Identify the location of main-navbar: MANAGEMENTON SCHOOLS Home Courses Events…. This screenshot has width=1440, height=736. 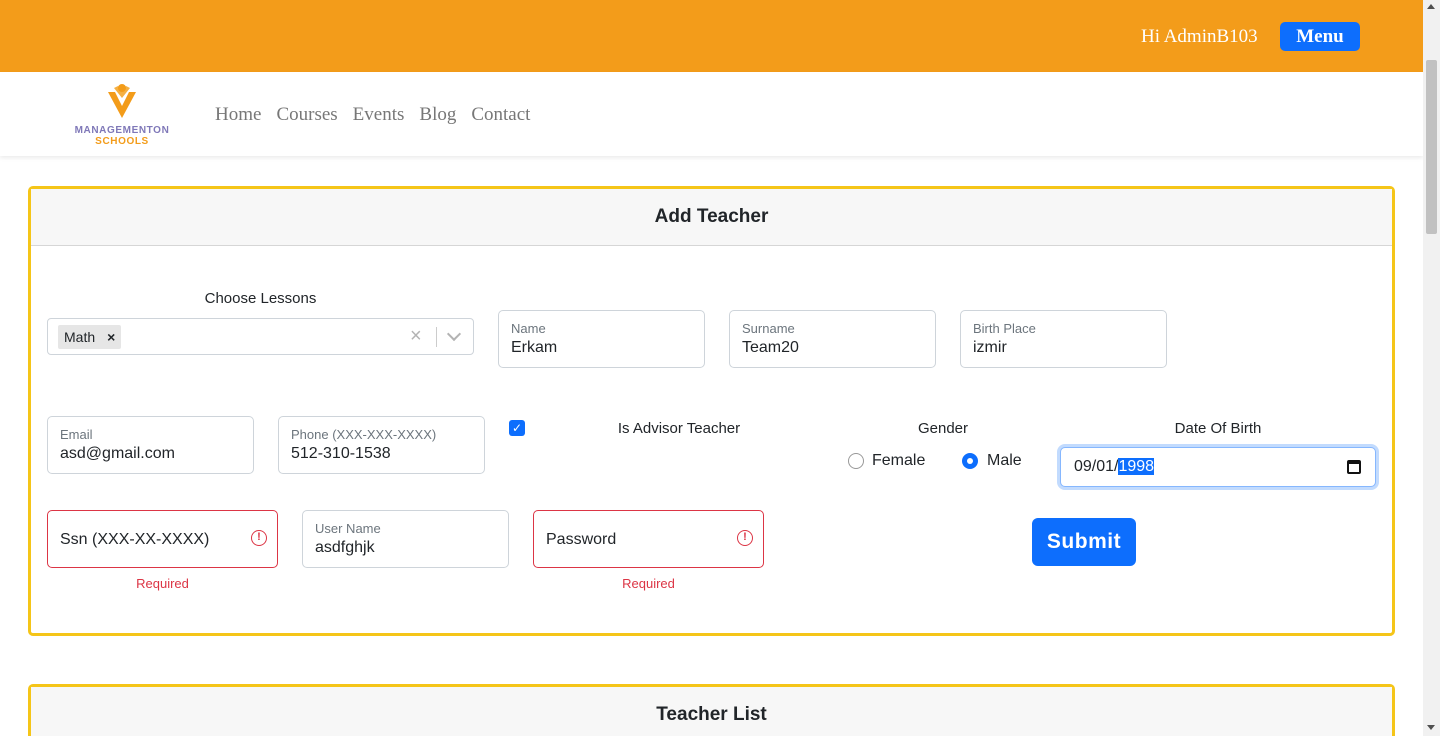
(711, 114).